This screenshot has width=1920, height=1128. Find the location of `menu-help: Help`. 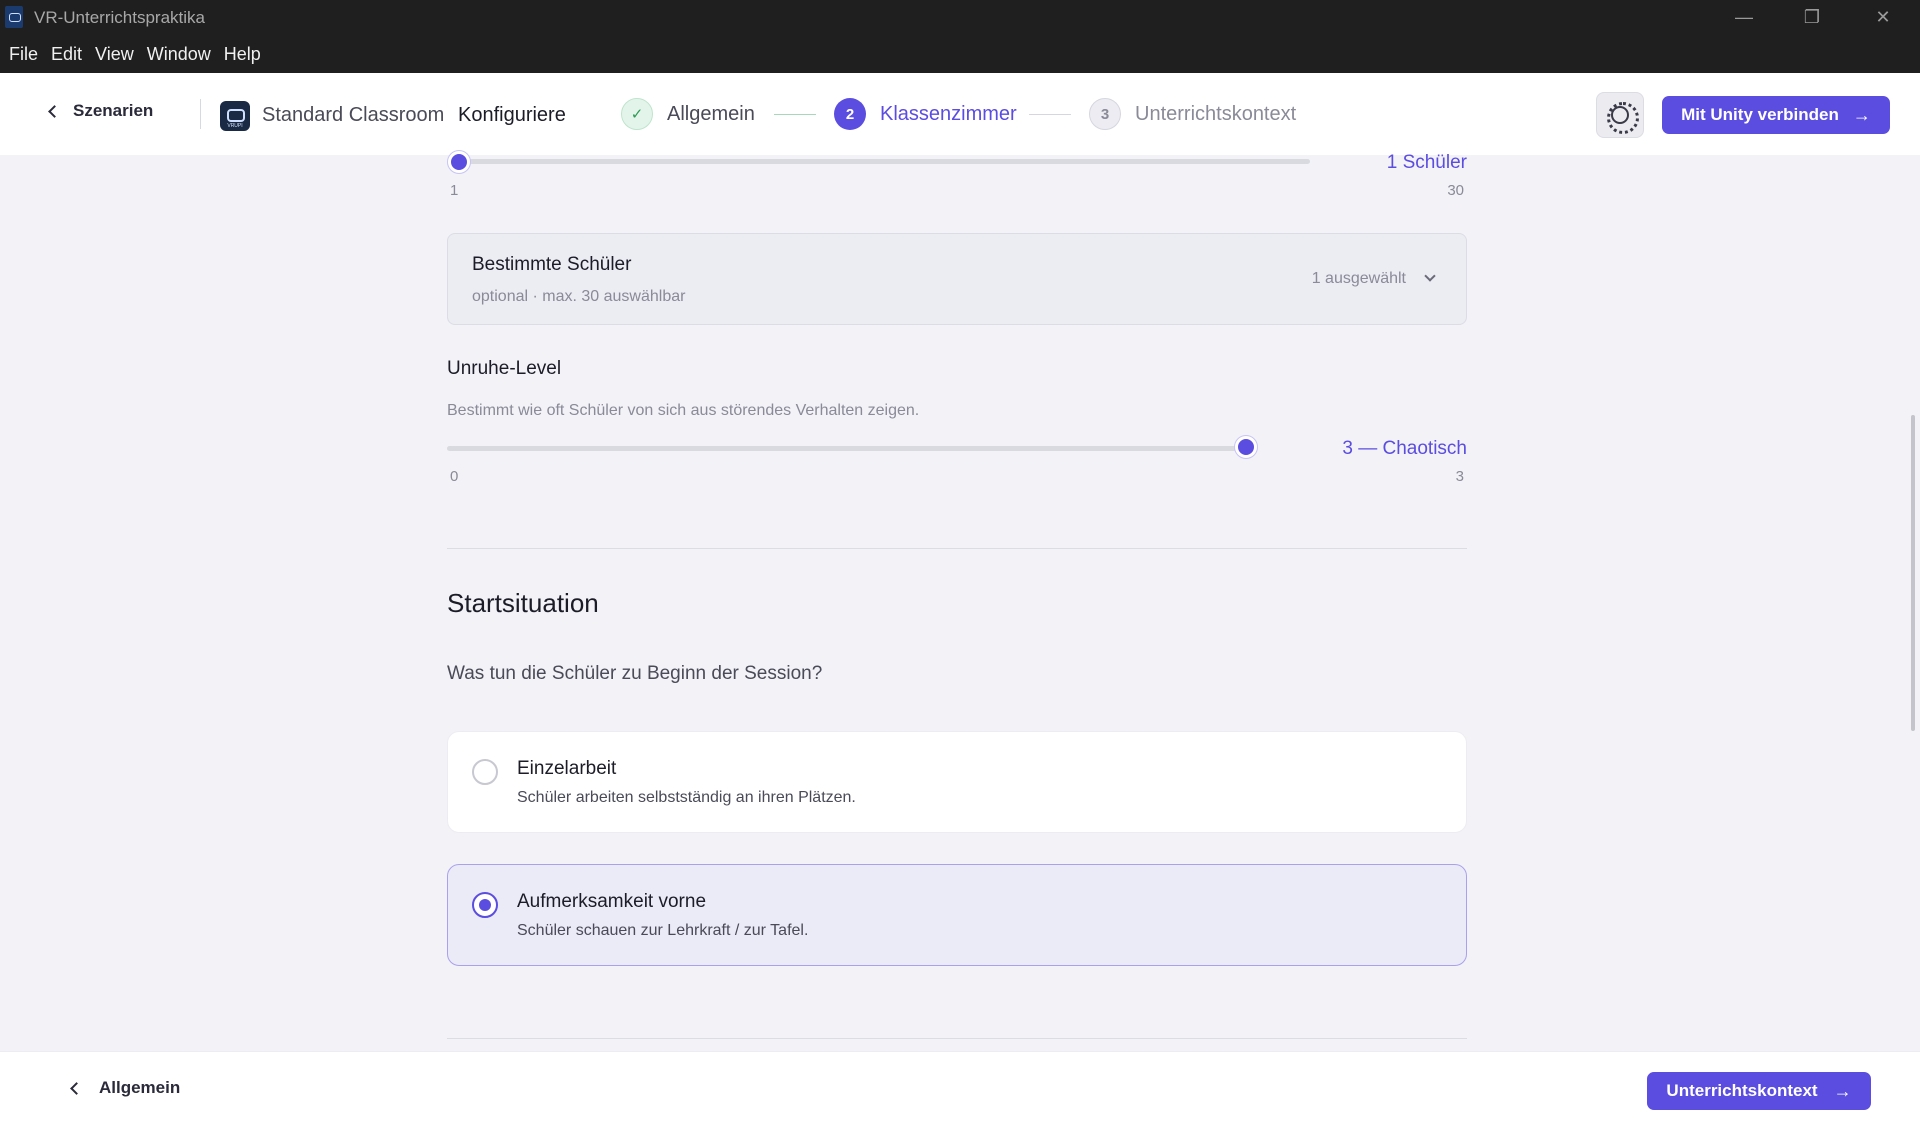

menu-help: Help is located at coordinates (242, 54).